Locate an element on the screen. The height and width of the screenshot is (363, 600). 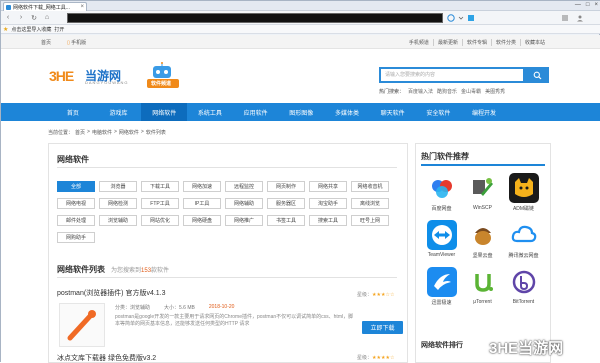
app-tile: 迅雷极速 is located at coordinates (441, 286).